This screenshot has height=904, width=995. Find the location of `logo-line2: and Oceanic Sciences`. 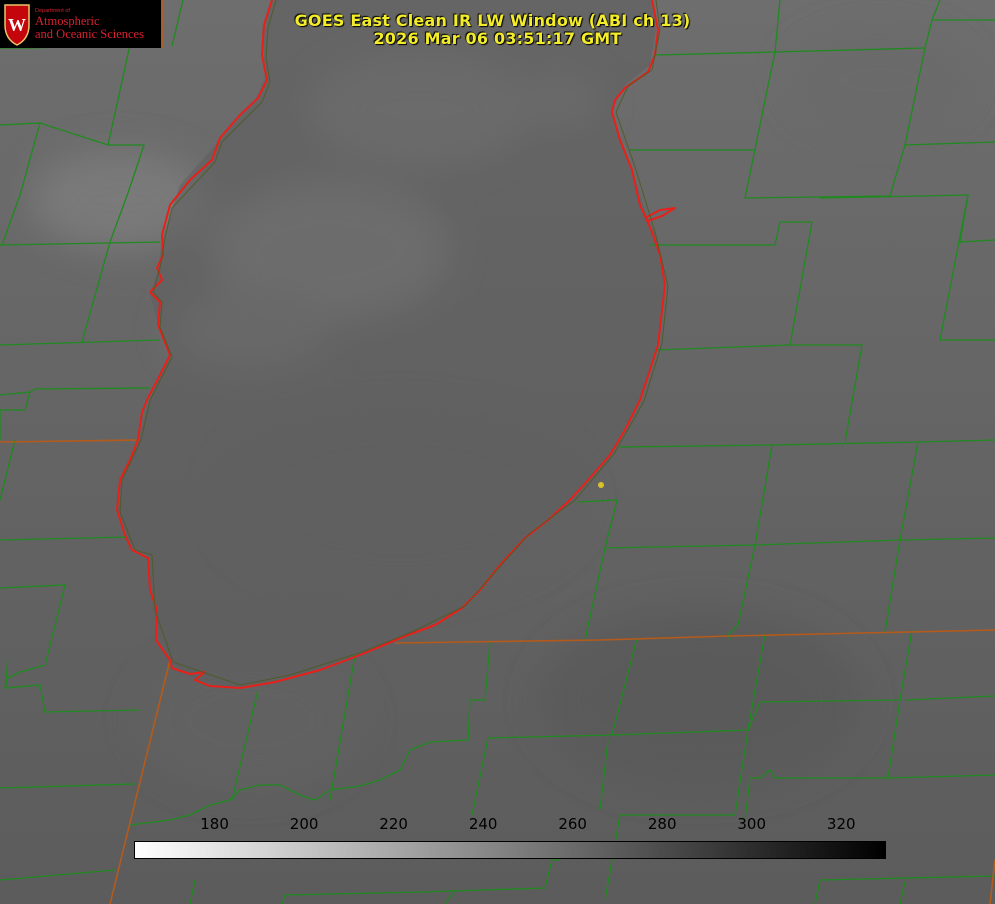

logo-line2: and Oceanic Sciences is located at coordinates (89, 33).